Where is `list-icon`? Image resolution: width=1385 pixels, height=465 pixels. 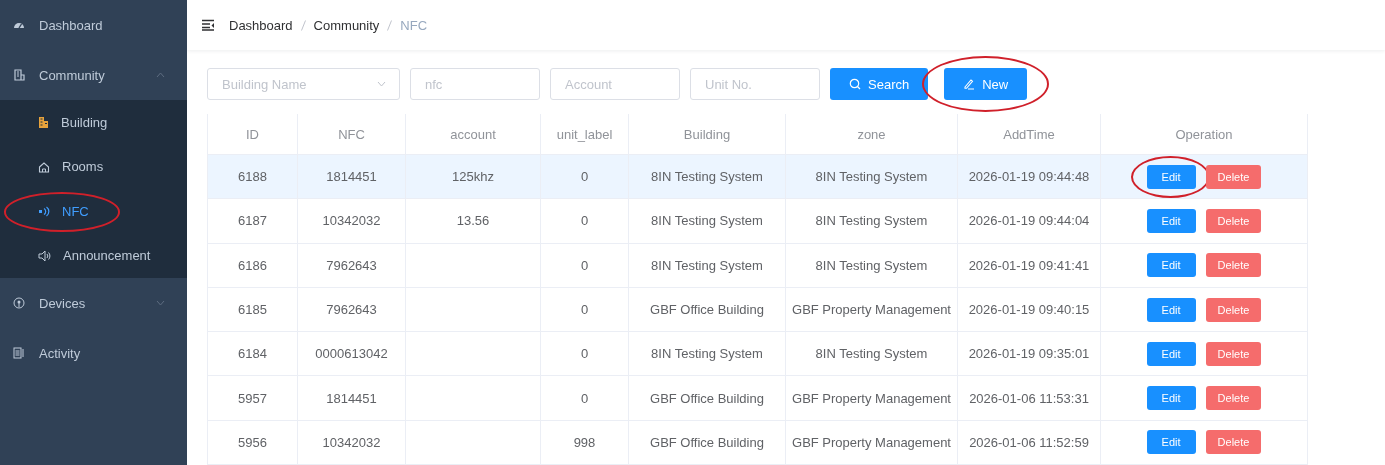
list-icon is located at coordinates (19, 353).